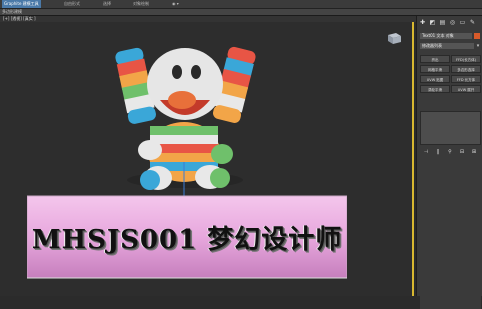 The width and height of the screenshot is (482, 309). Describe the element at coordinates (450, 128) in the screenshot. I see `modifier-stack-view` at that location.